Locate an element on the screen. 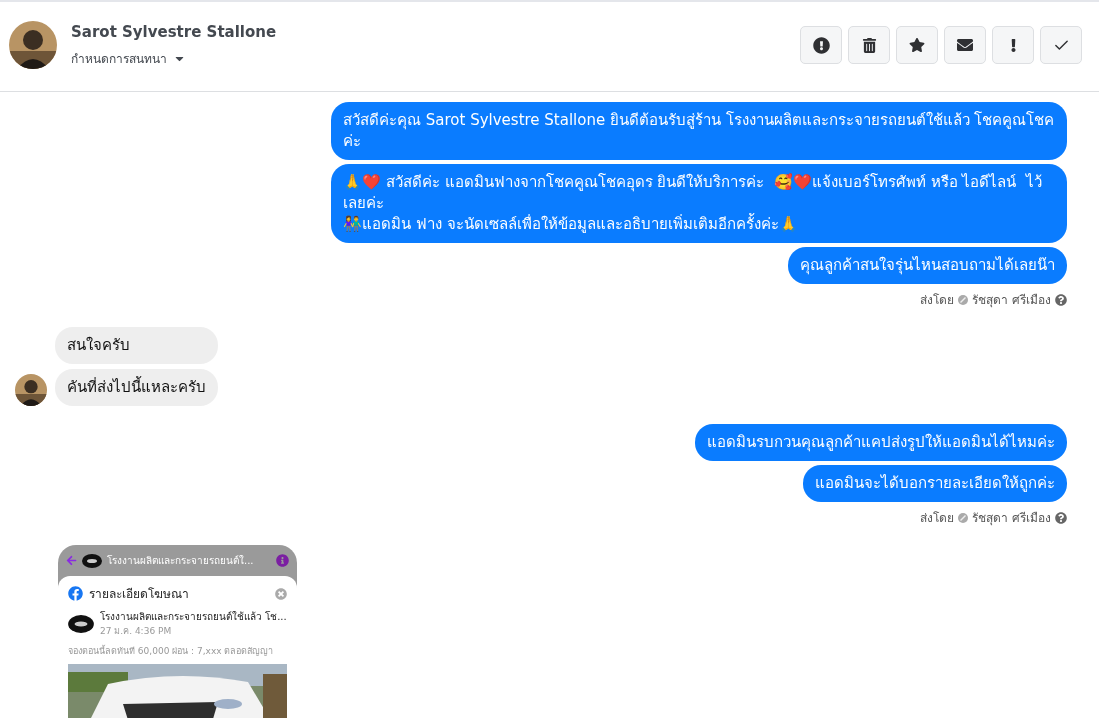 The image size is (1099, 718). message-bubble: คุณลูกค้าสนใจรุ่นไหนสอบถามได้เลยน๊า is located at coordinates (927, 265).